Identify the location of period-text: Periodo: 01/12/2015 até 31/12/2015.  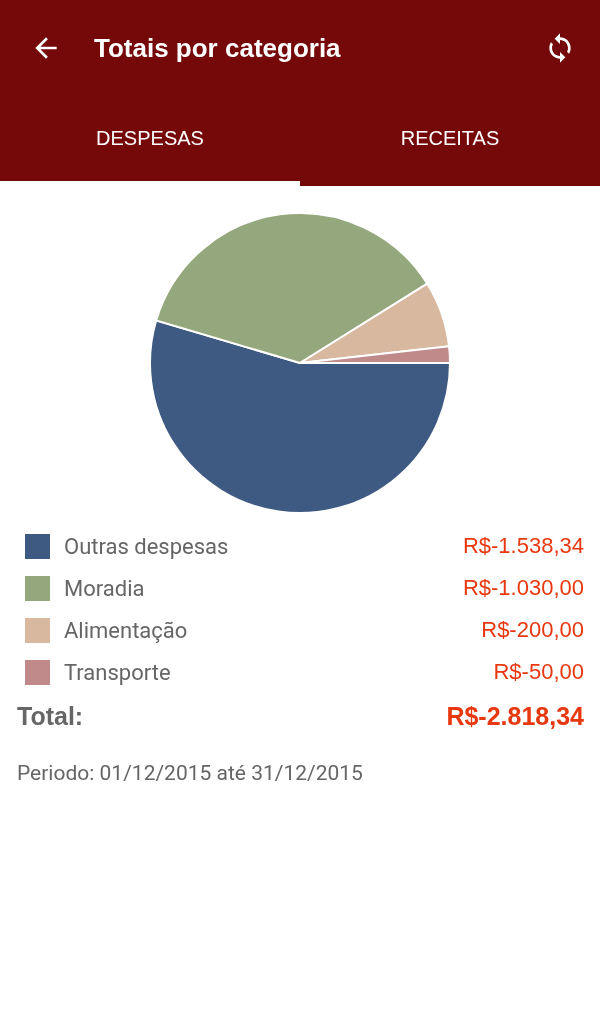
(190, 772).